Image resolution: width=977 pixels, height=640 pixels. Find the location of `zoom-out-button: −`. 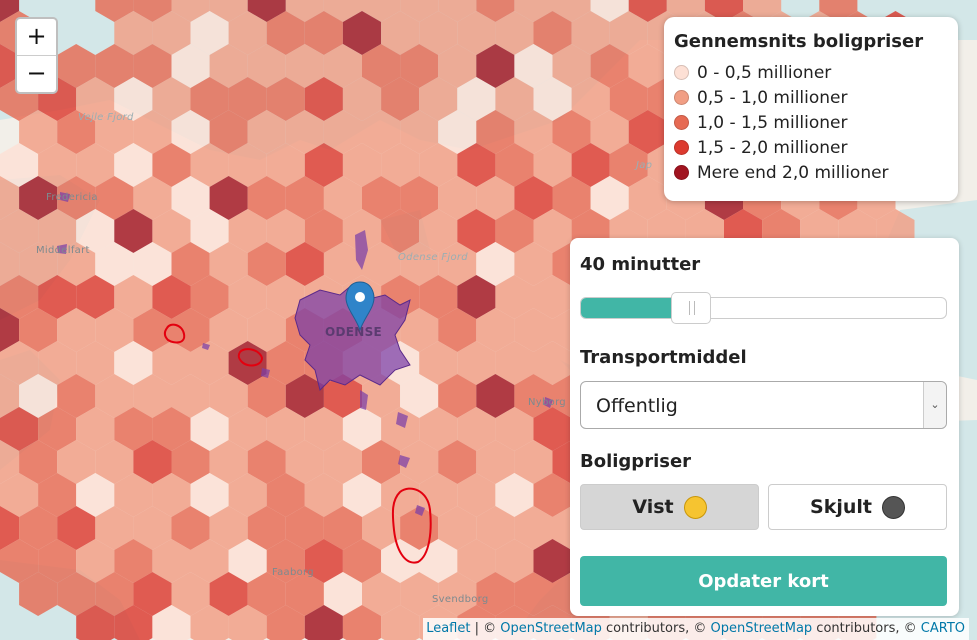

zoom-out-button: − is located at coordinates (36, 73).